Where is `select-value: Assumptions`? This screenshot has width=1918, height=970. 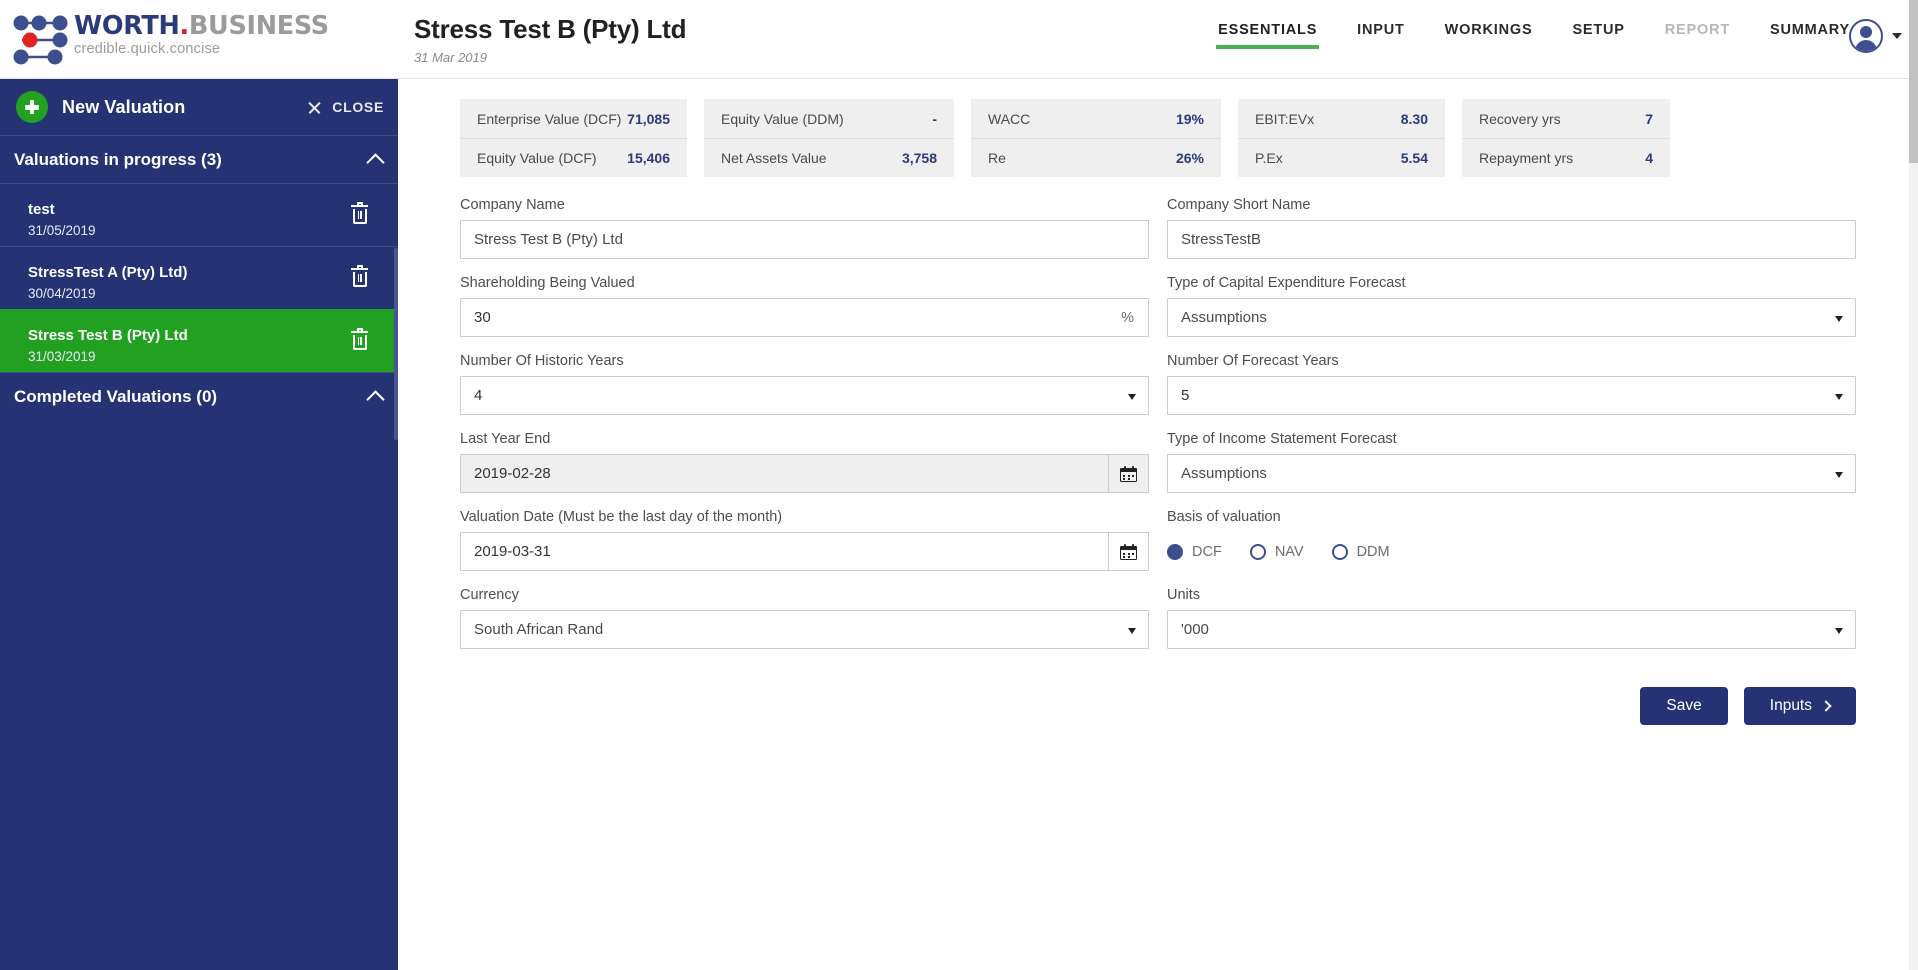 select-value: Assumptions is located at coordinates (1224, 473).